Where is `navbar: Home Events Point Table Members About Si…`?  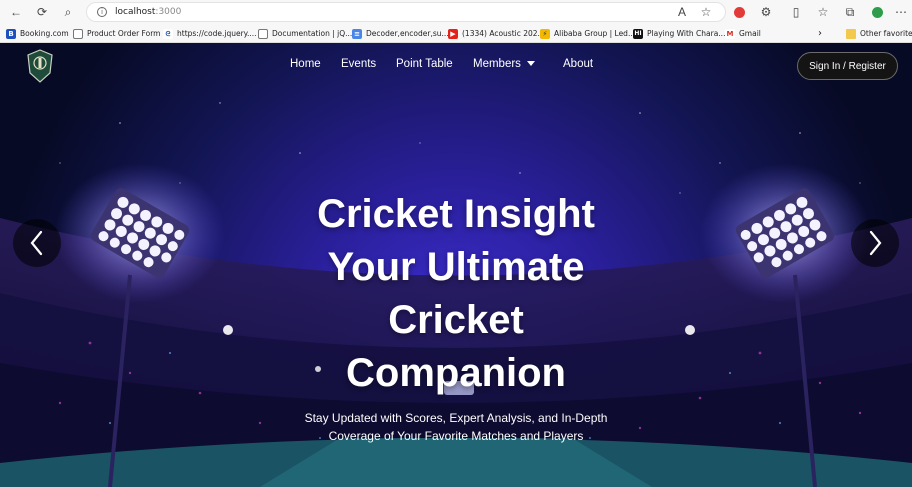 navbar: Home Events Point Table Members About Si… is located at coordinates (456, 66).